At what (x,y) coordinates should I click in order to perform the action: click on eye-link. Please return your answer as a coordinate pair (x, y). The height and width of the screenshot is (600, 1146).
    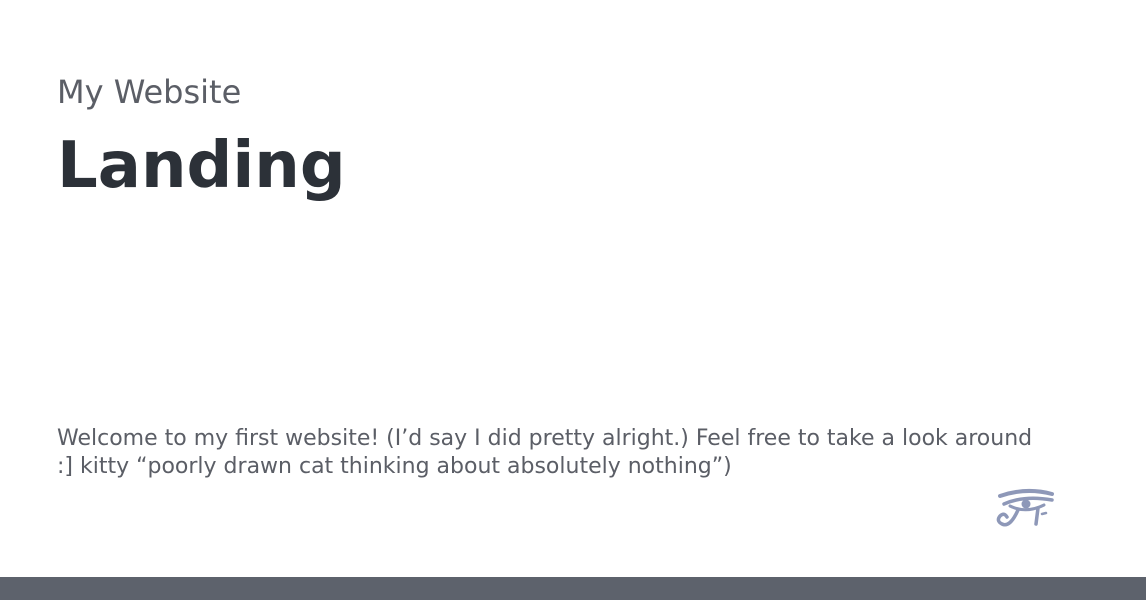
    Looking at the image, I should click on (1026, 510).